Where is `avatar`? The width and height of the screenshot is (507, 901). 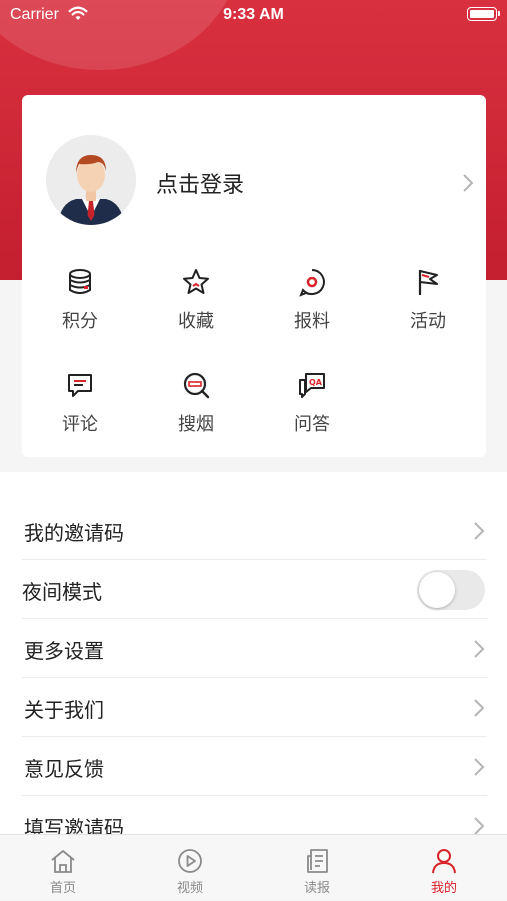
avatar is located at coordinates (91, 180).